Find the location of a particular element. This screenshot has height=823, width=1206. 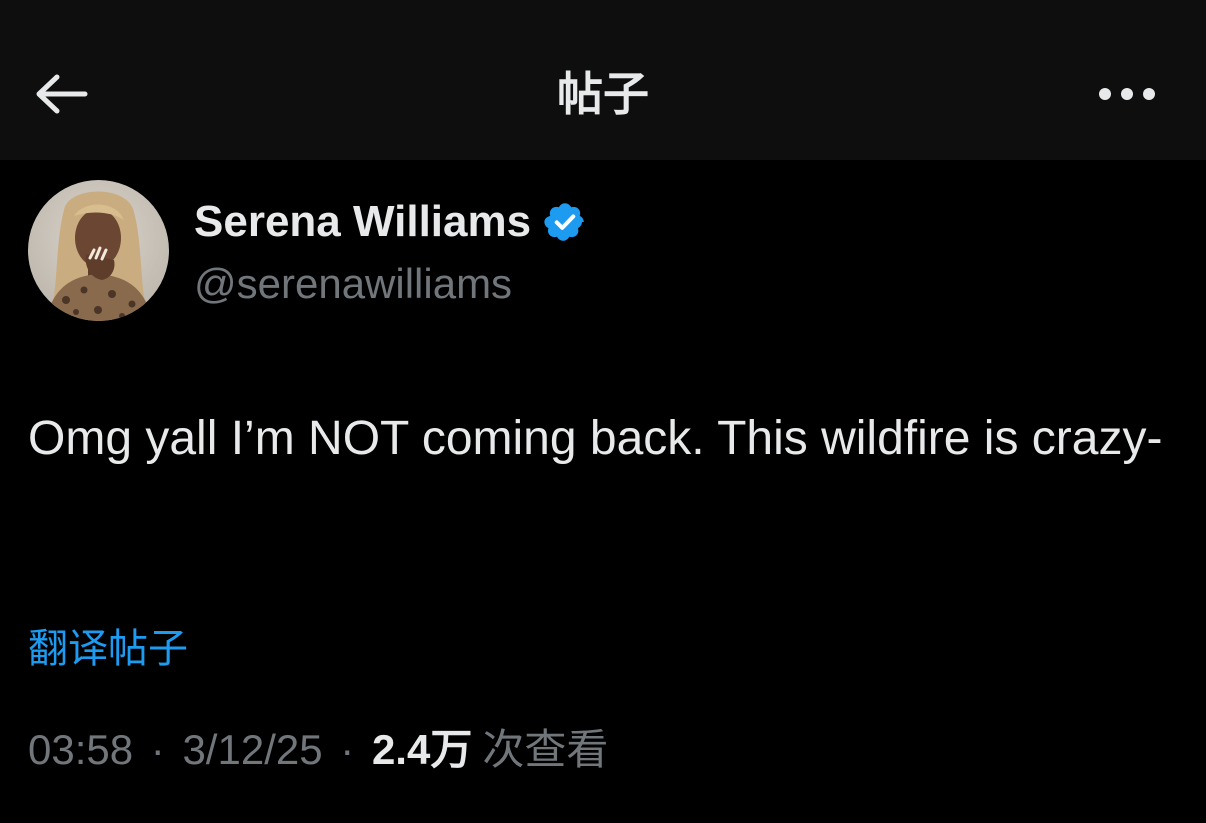

tweet-meta: 03:58 · 3/12/25 · 2.4万 次查看 is located at coordinates (318, 750).